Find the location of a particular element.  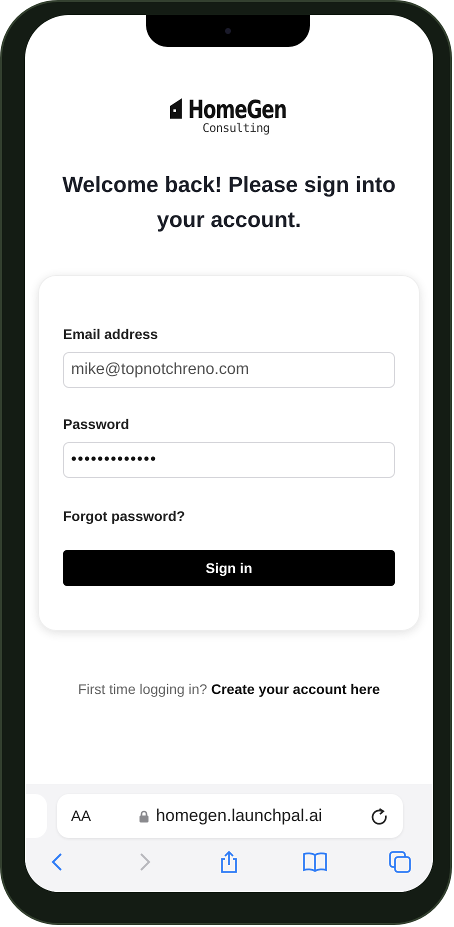

logo-tagline: Consulting is located at coordinates (236, 128).